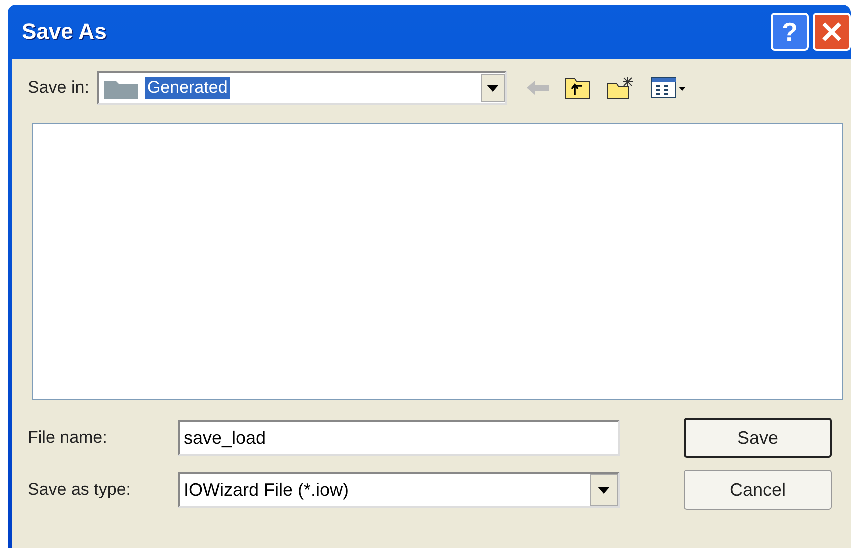 The image size is (851, 548). Describe the element at coordinates (669, 88) in the screenshot. I see `view-menu-icon` at that location.